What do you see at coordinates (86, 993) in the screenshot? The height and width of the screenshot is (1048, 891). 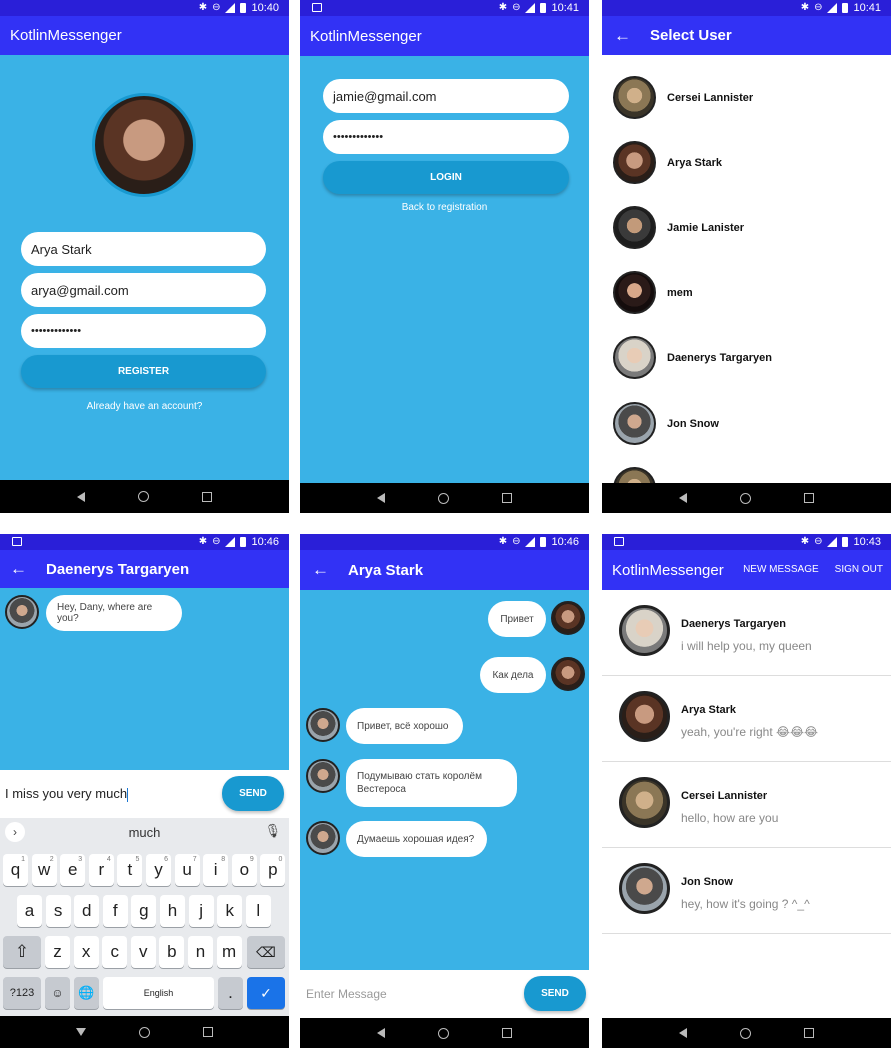 I see `globe-key: 🌐` at bounding box center [86, 993].